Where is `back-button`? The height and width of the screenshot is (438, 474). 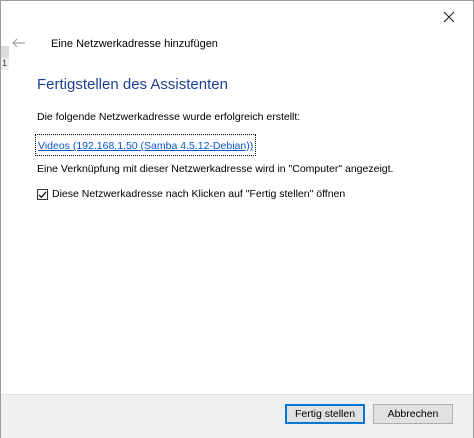 back-button is located at coordinates (19, 43).